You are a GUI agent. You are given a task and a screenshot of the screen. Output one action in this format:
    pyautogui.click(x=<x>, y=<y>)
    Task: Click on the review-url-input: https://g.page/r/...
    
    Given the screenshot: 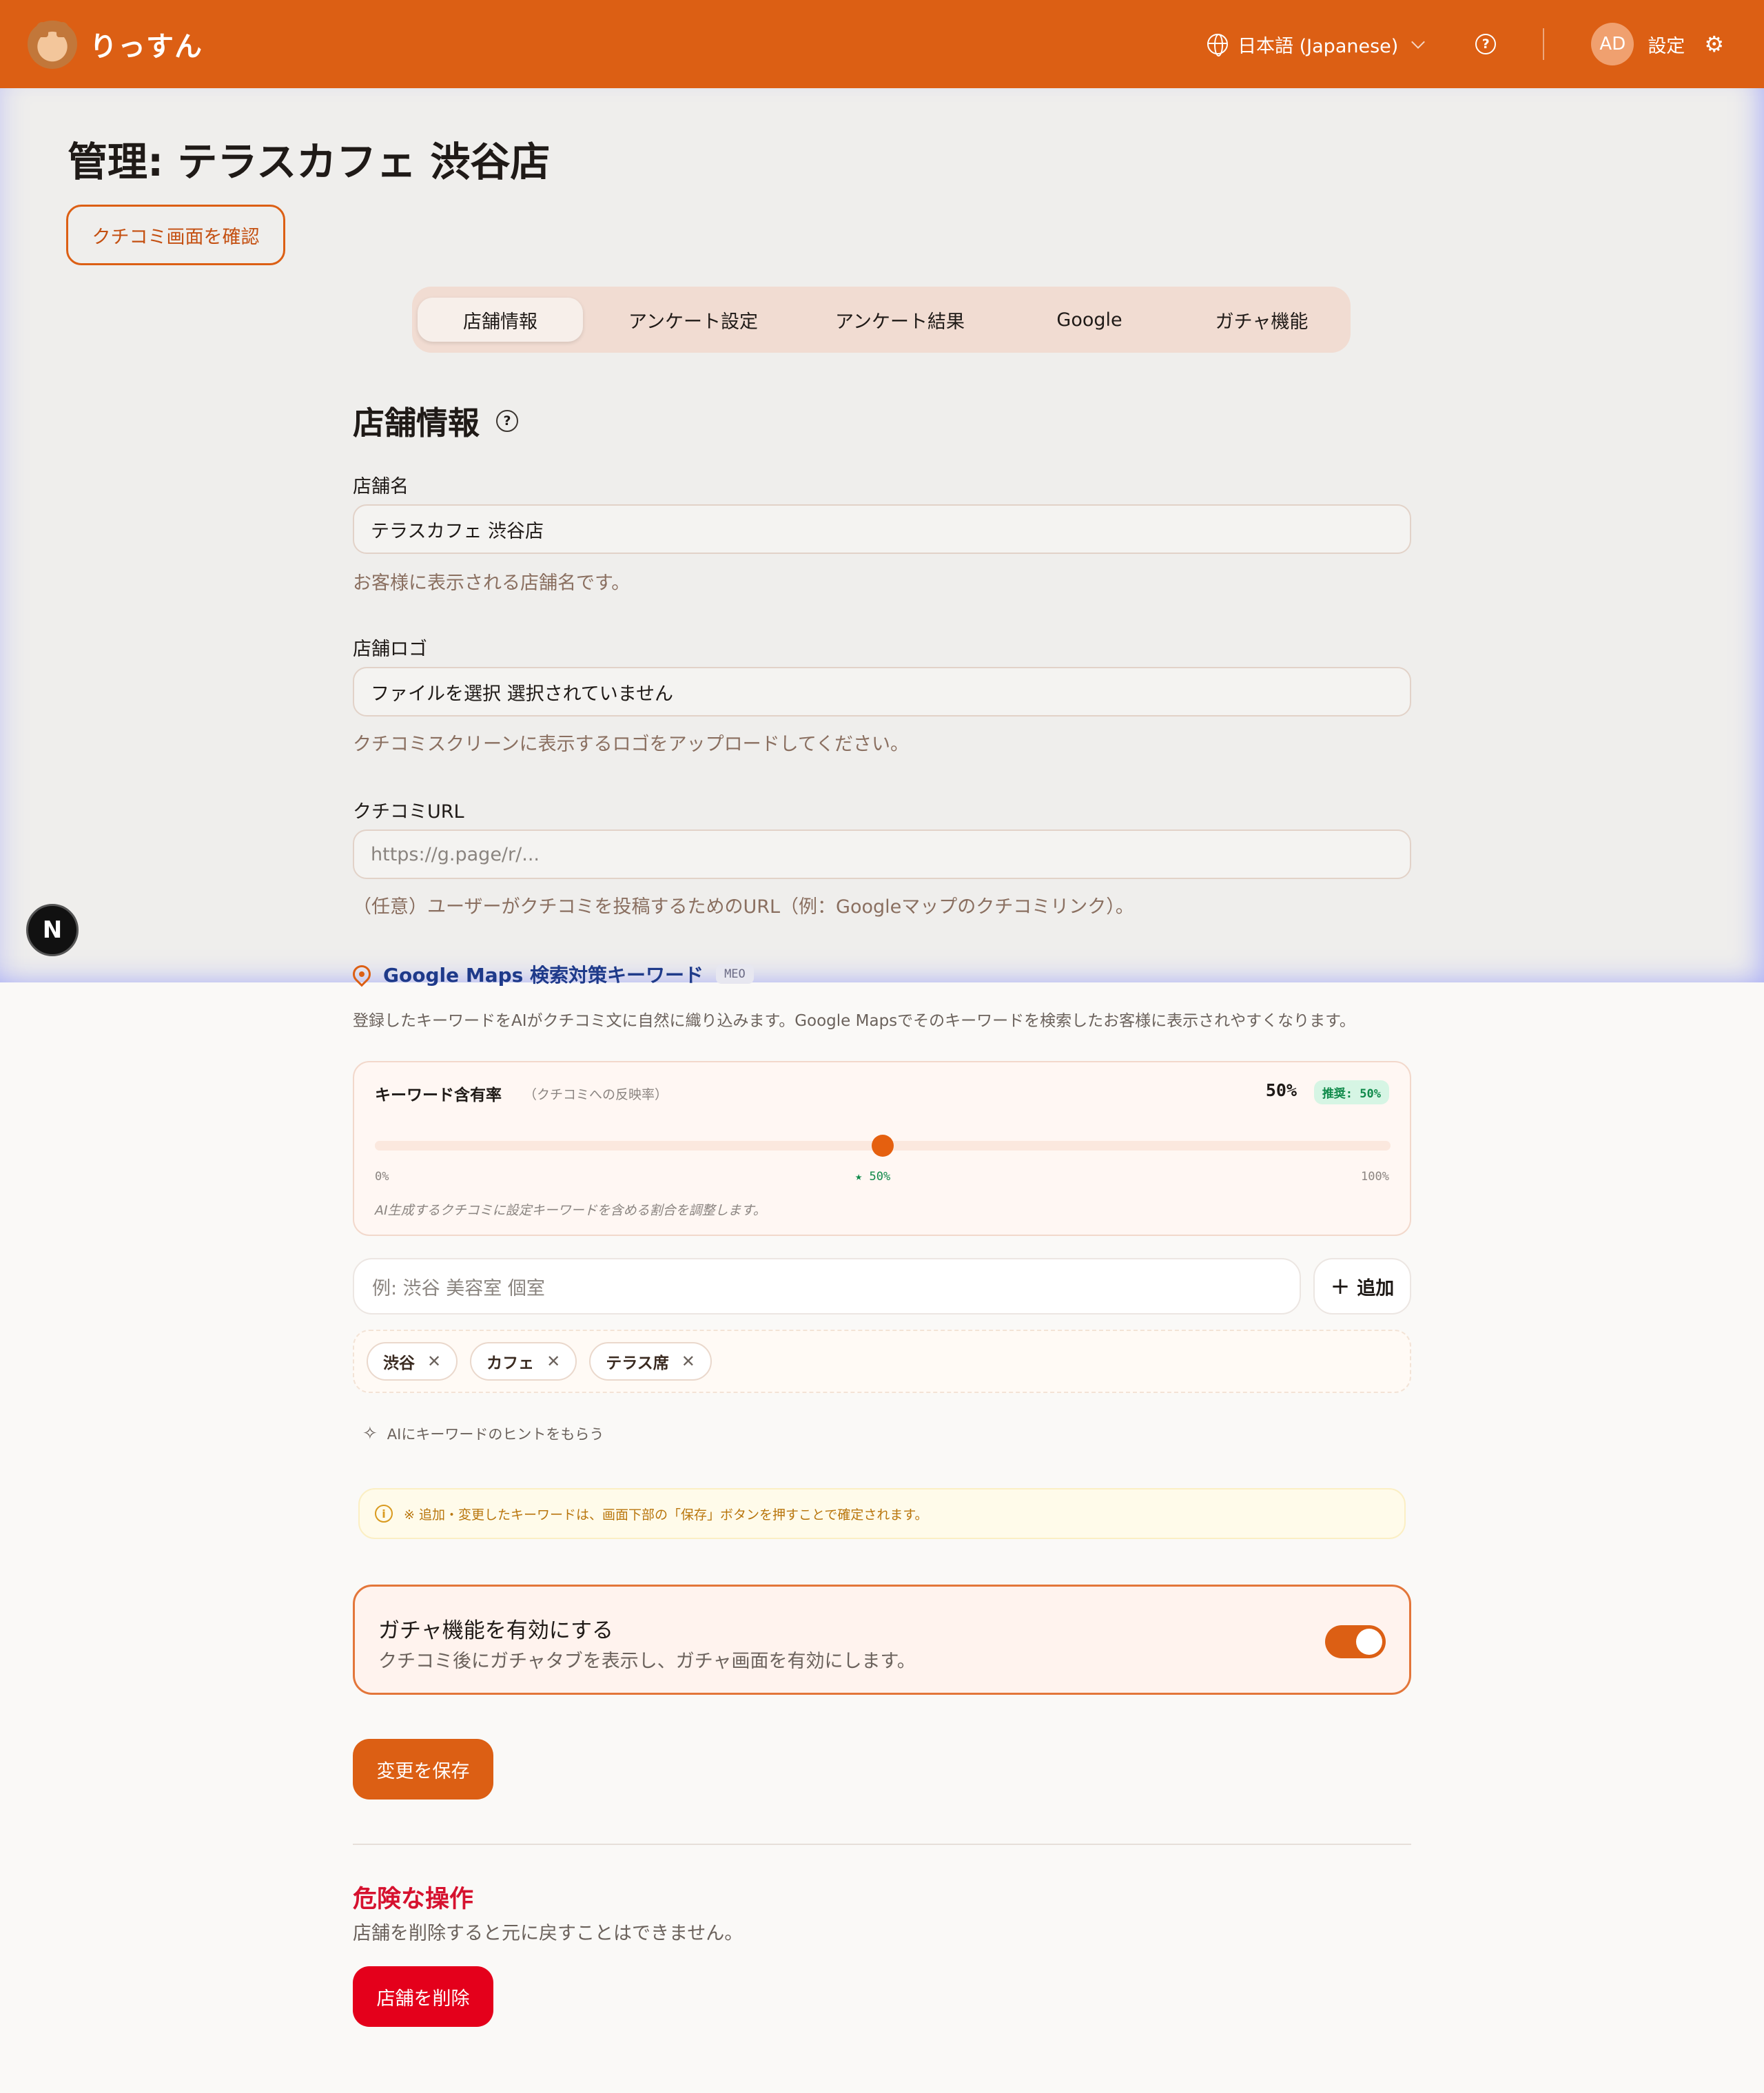 What is the action you would take?
    pyautogui.click(x=882, y=854)
    